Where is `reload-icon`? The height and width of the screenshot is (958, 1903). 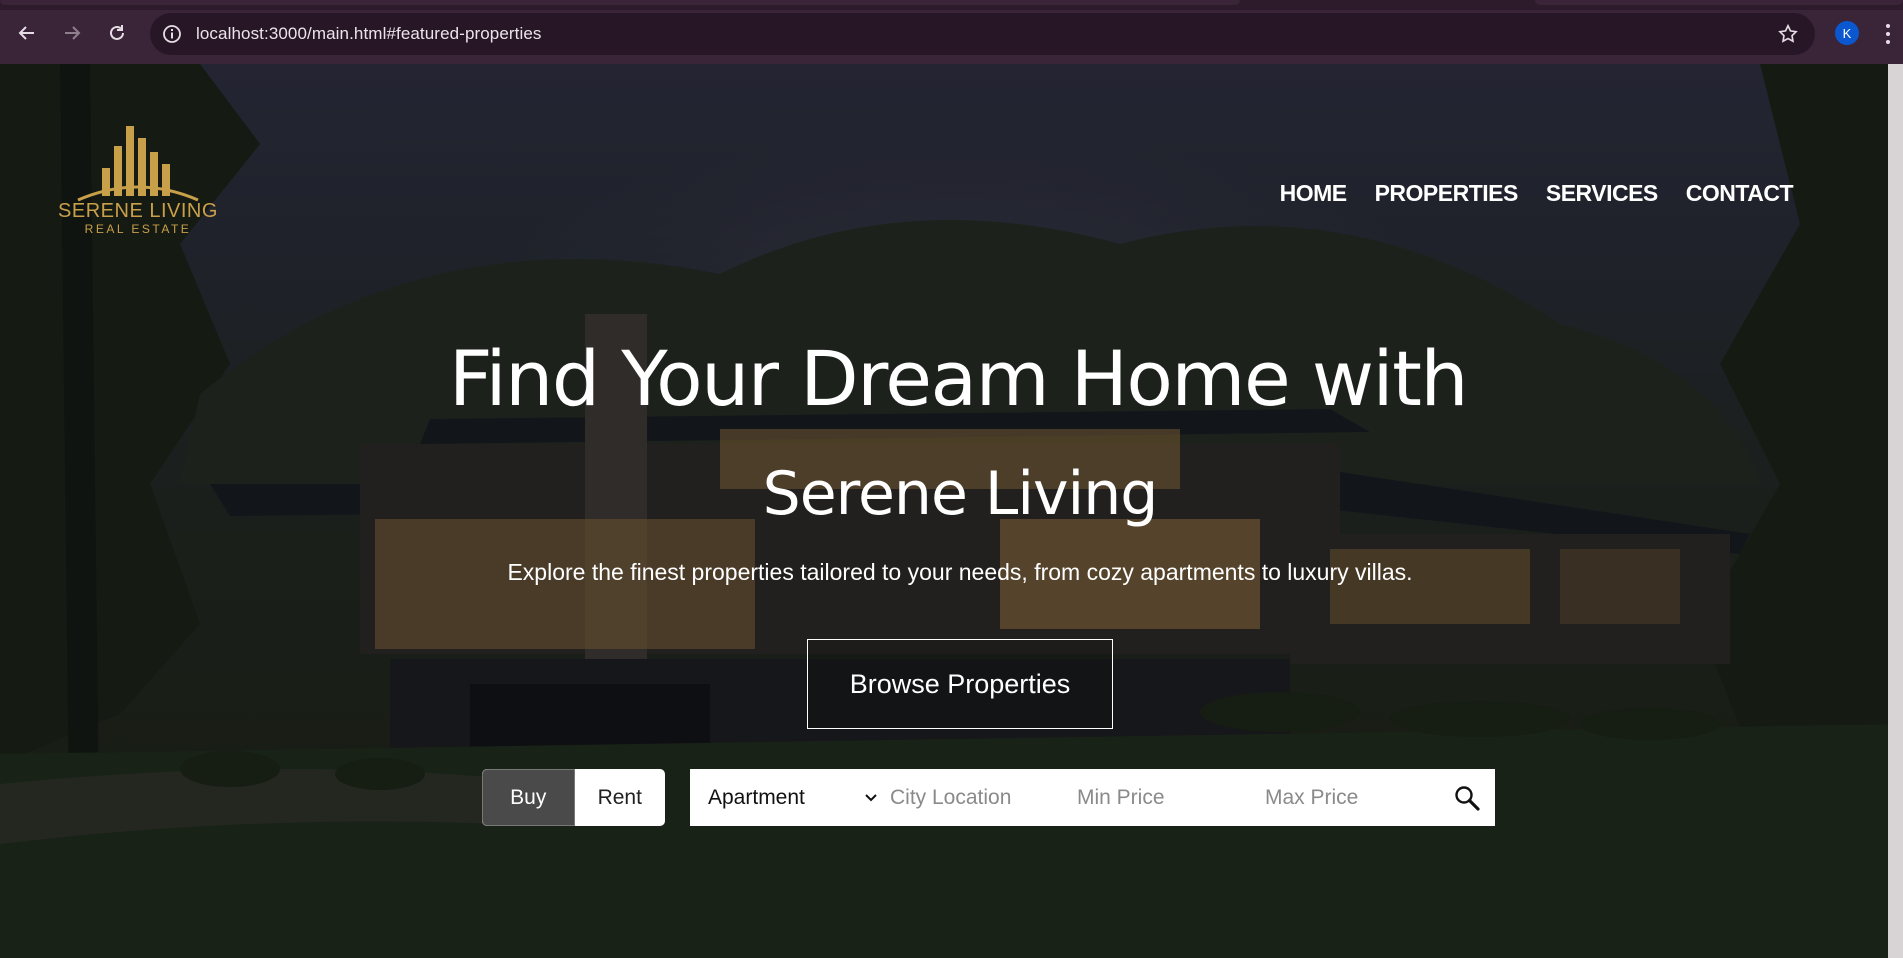 reload-icon is located at coordinates (117, 32).